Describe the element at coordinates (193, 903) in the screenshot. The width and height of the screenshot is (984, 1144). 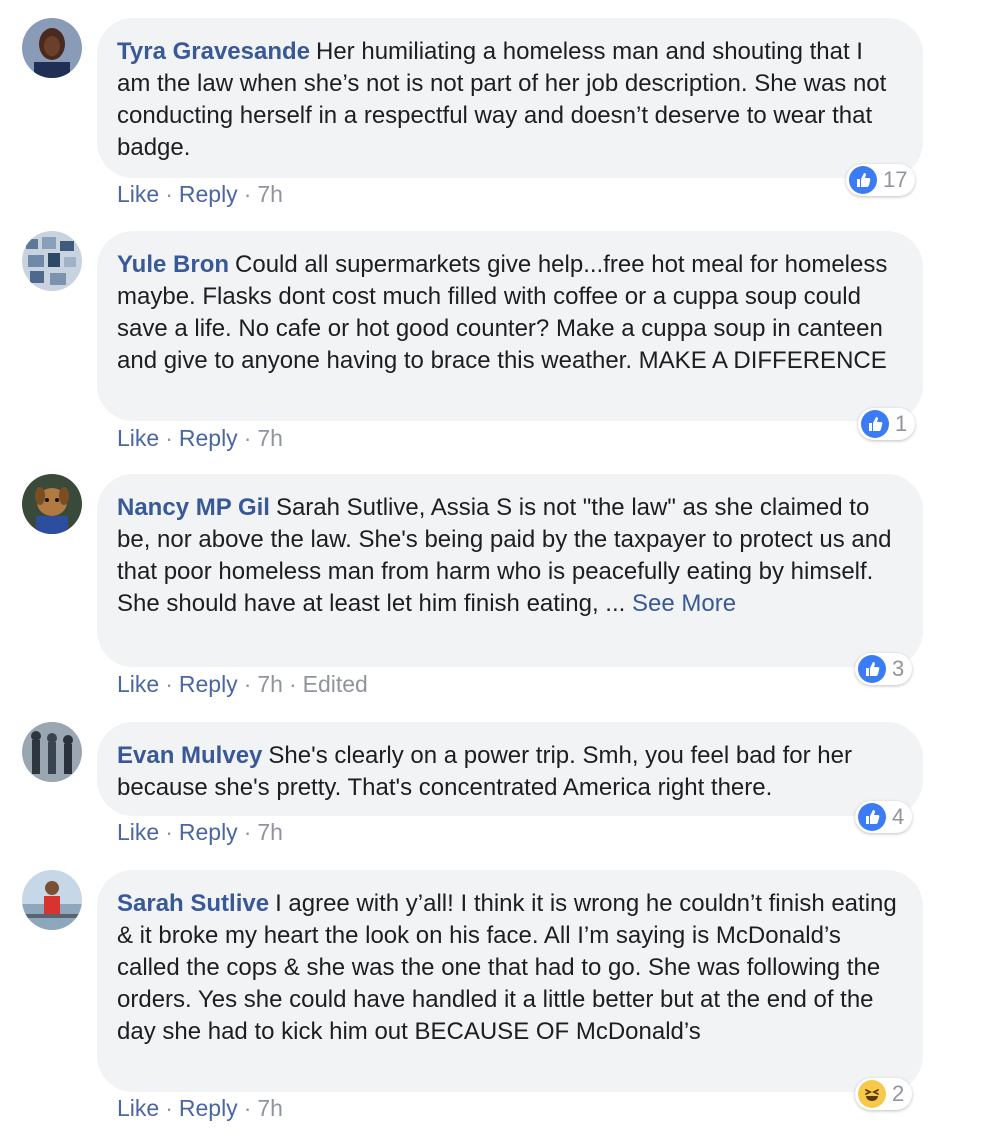
I see `comment-author: Sarah Sutlive` at that location.